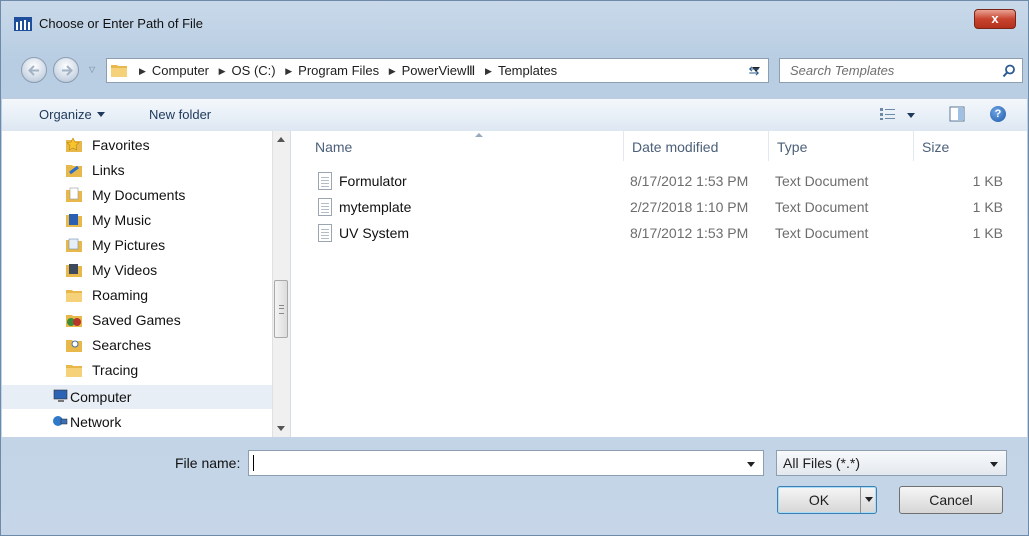 The height and width of the screenshot is (536, 1029). I want to click on chevron-down-icon, so click(100, 114).